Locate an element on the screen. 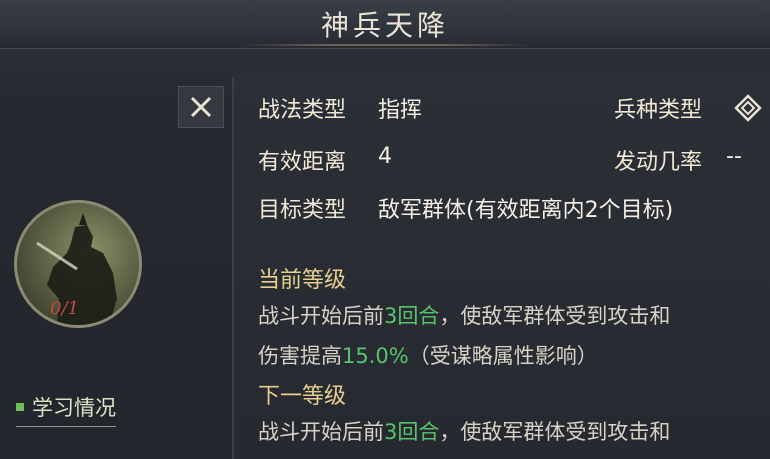 This screenshot has width=770, height=459. next-level-line-1: 战斗开始后前3回合，使敌军群体受到攻击和 is located at coordinates (464, 431).